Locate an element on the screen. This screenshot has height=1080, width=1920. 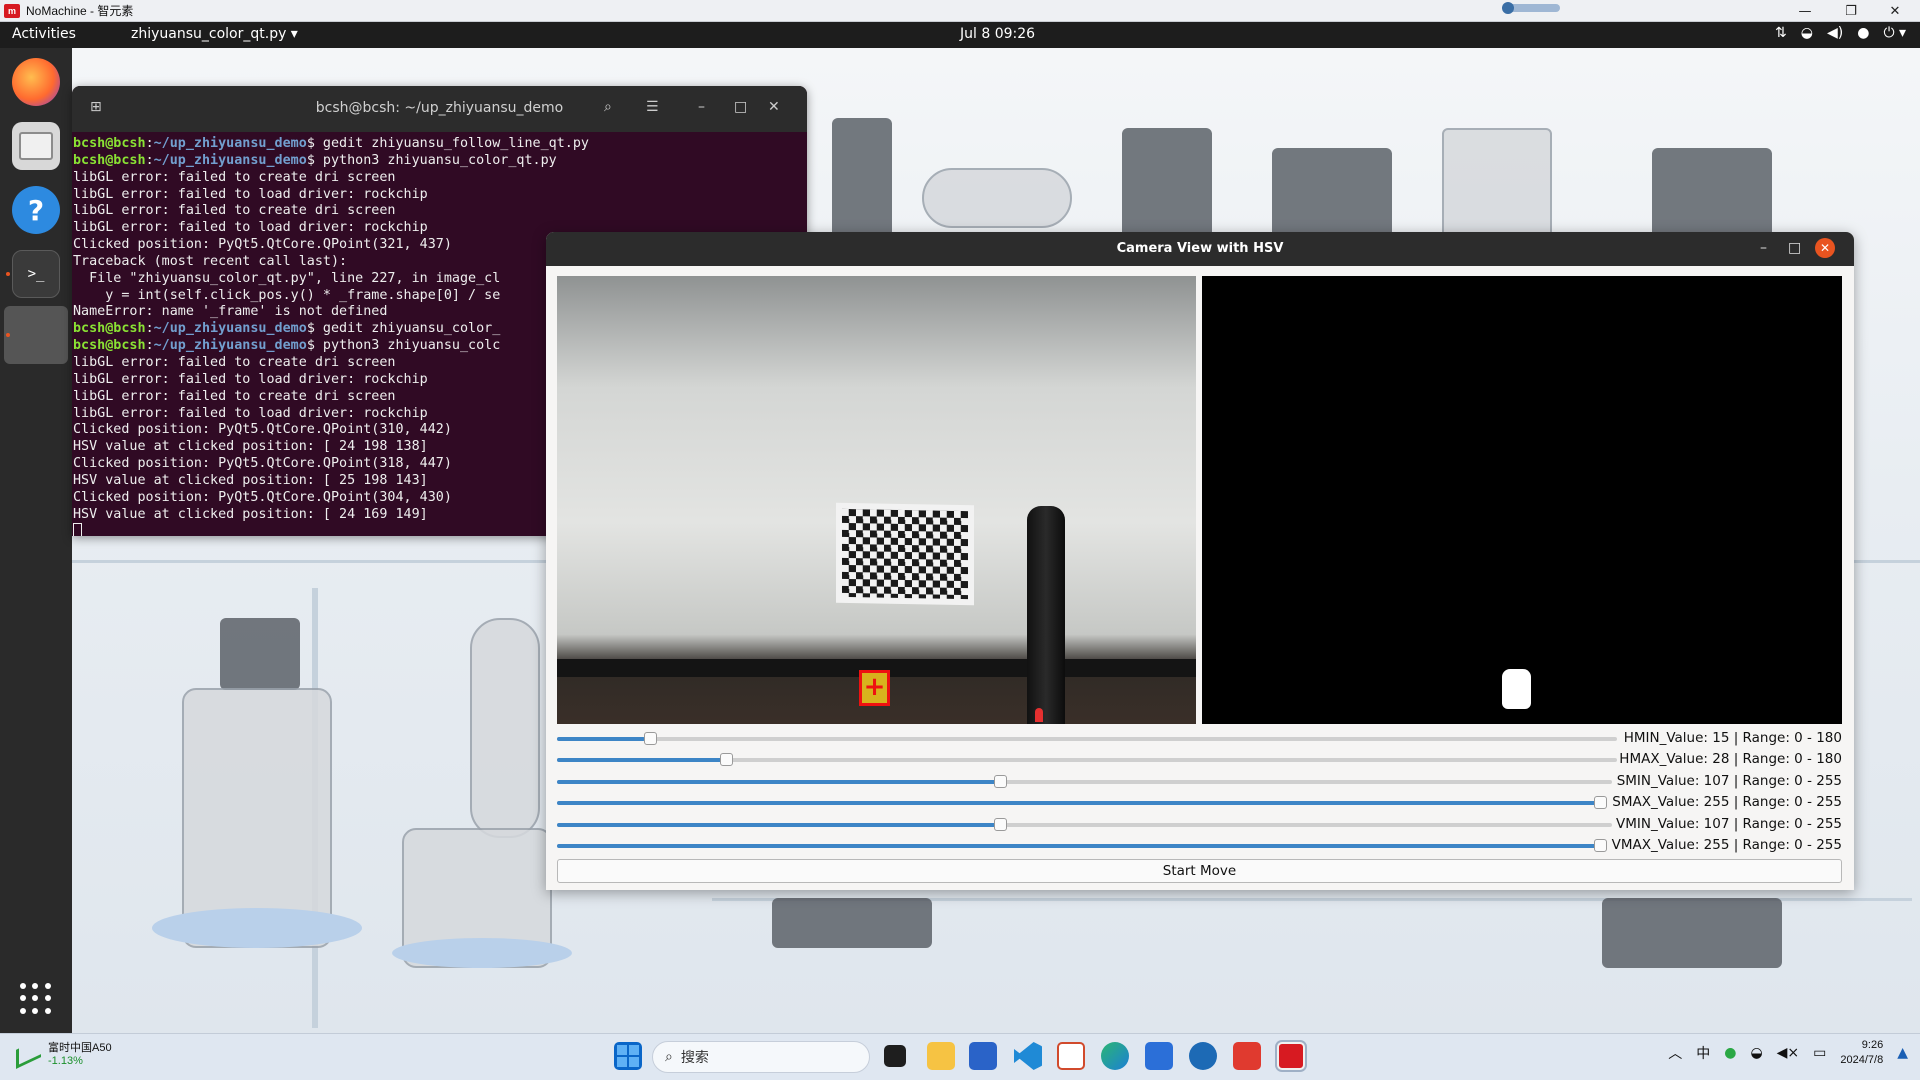
system-status-area: ⇅ ◒ ◀) ● ⏻ ▾ is located at coordinates (1840, 33).